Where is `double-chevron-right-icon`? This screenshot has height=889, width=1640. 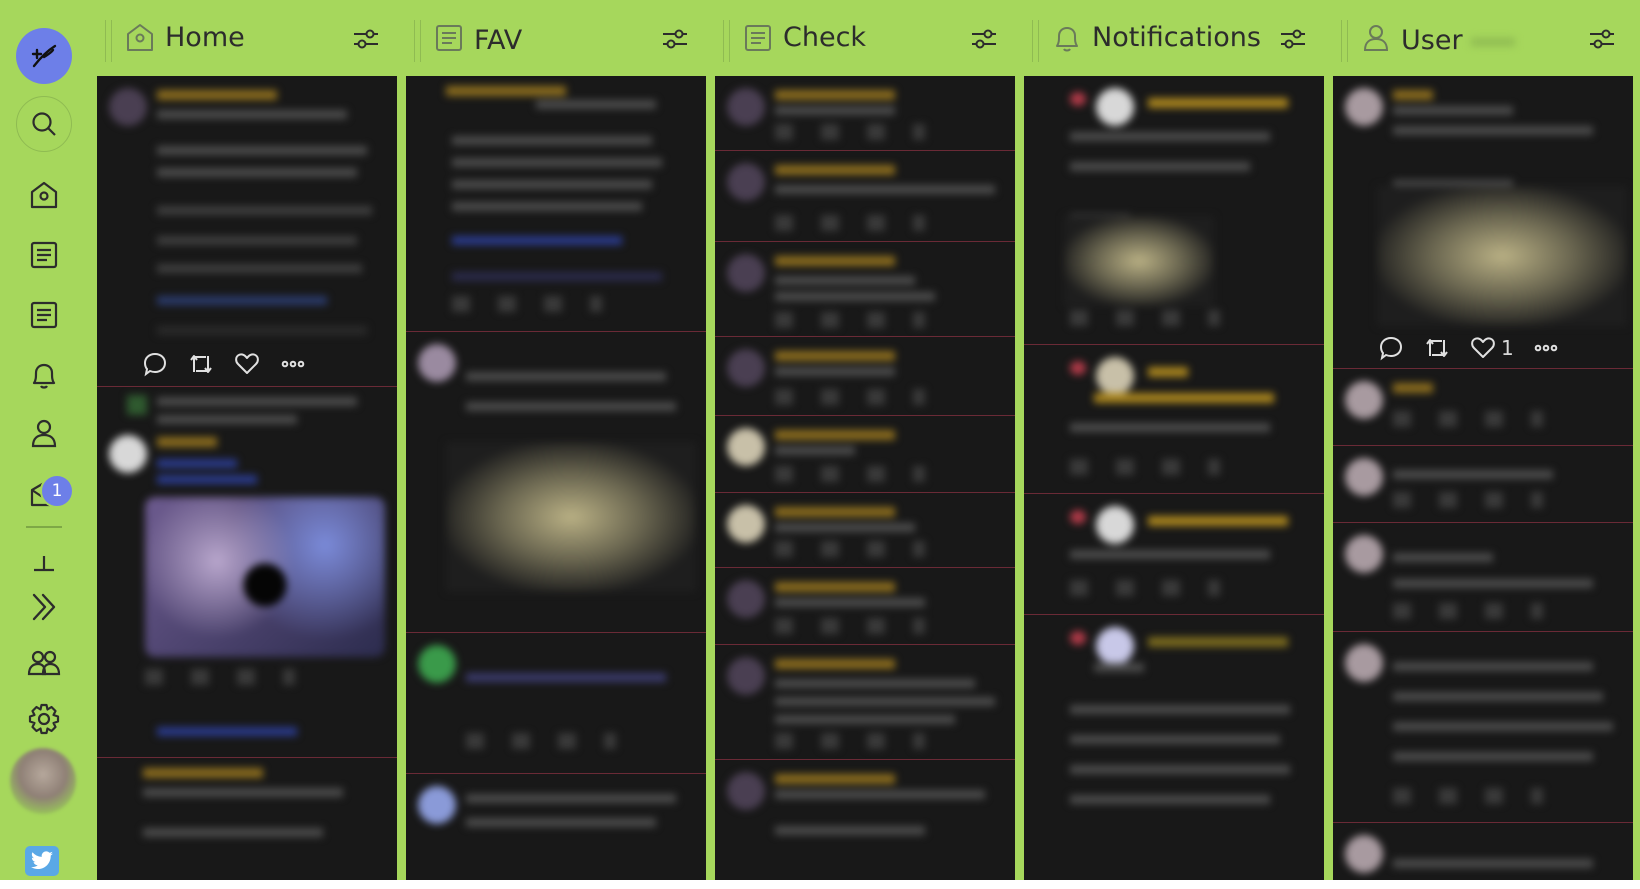 double-chevron-right-icon is located at coordinates (44, 607).